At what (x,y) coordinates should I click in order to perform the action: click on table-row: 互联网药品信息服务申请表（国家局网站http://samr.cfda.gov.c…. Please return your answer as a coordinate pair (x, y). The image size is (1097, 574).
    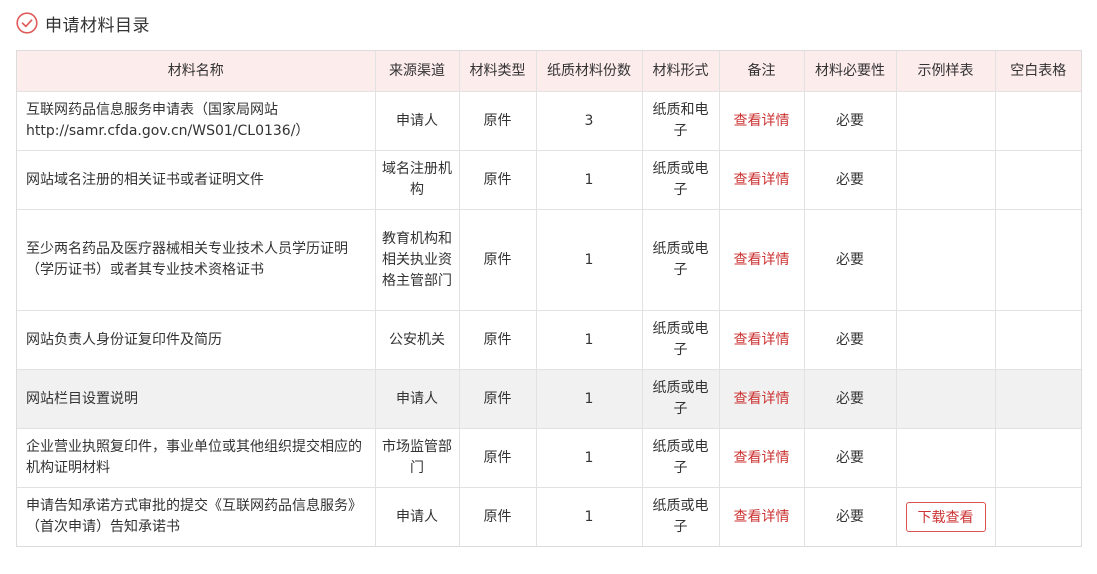
    Looking at the image, I should click on (549, 121).